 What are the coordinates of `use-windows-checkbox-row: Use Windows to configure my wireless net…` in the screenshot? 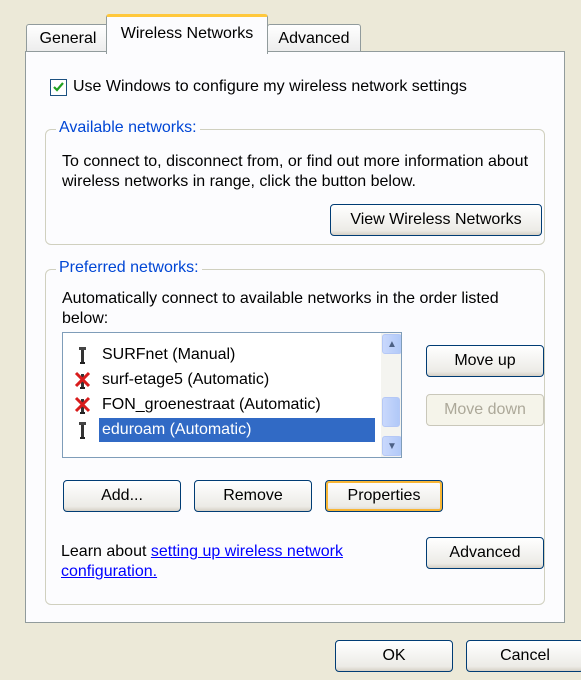 It's located at (258, 87).